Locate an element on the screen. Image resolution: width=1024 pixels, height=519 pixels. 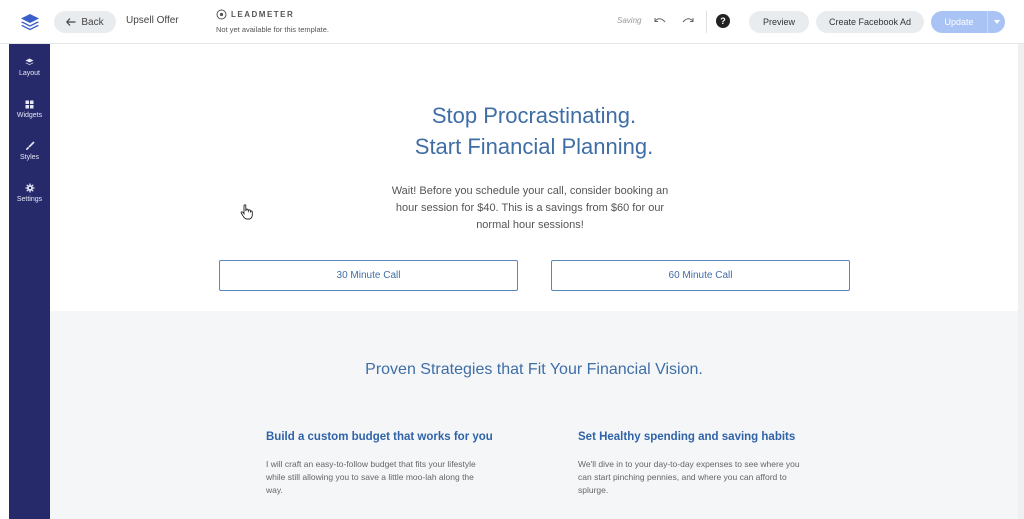
layers-icon is located at coordinates (29, 61).